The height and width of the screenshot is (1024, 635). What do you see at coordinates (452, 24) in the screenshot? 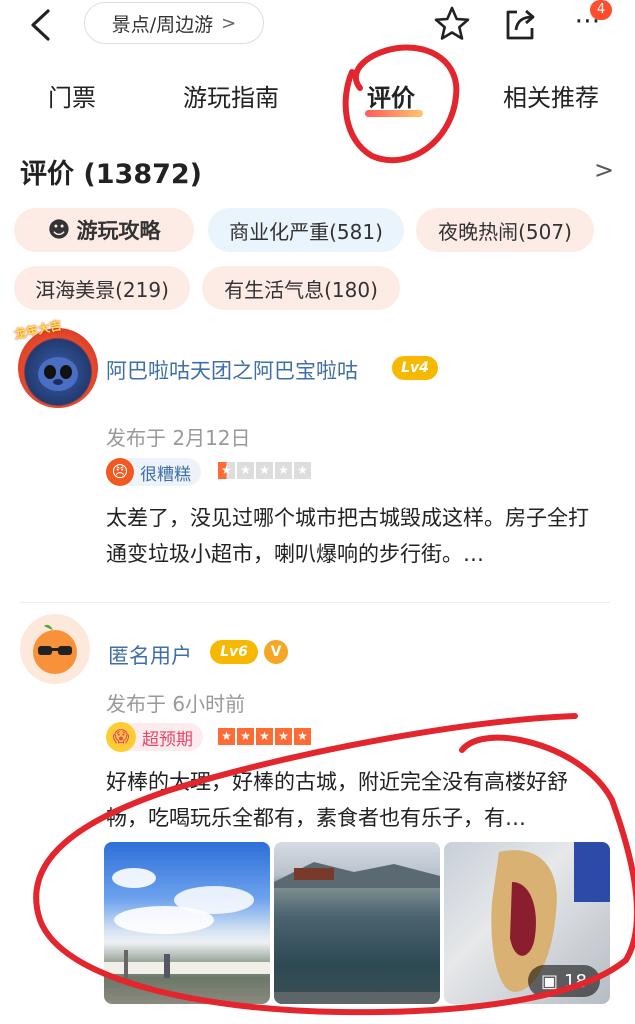
I see `favorite-star-icon` at bounding box center [452, 24].